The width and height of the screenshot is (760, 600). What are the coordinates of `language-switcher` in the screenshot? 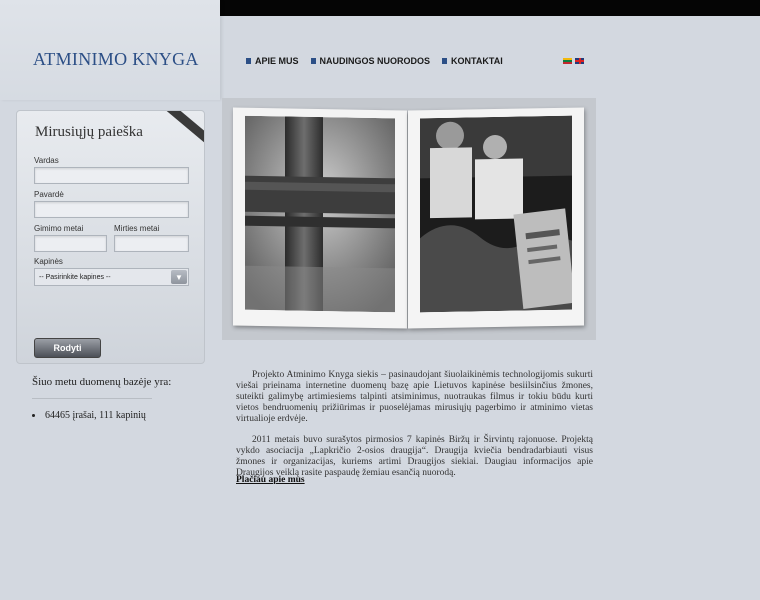 It's located at (573, 61).